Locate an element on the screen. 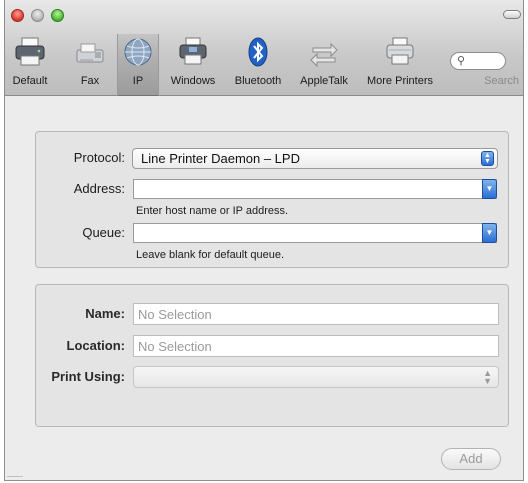  toolbar-item-more-printers: More Printers is located at coordinates (400, 64).